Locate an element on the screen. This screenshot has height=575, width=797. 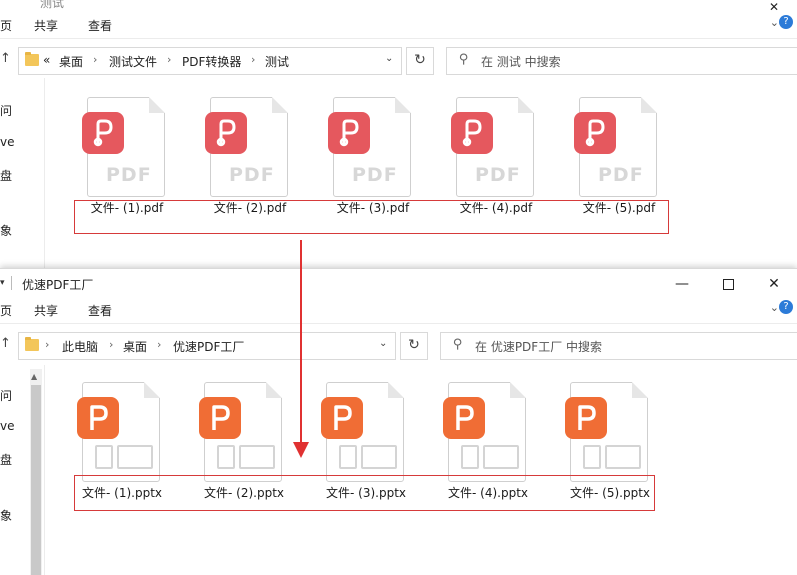
scroll-up-icon: ▲ is located at coordinates (34, 376).